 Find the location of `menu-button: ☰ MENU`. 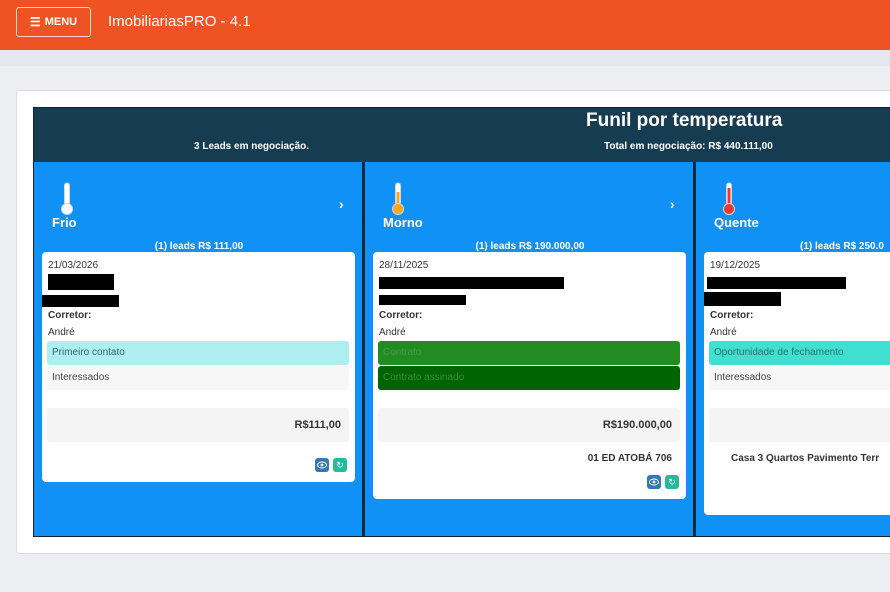

menu-button: ☰ MENU is located at coordinates (53, 22).